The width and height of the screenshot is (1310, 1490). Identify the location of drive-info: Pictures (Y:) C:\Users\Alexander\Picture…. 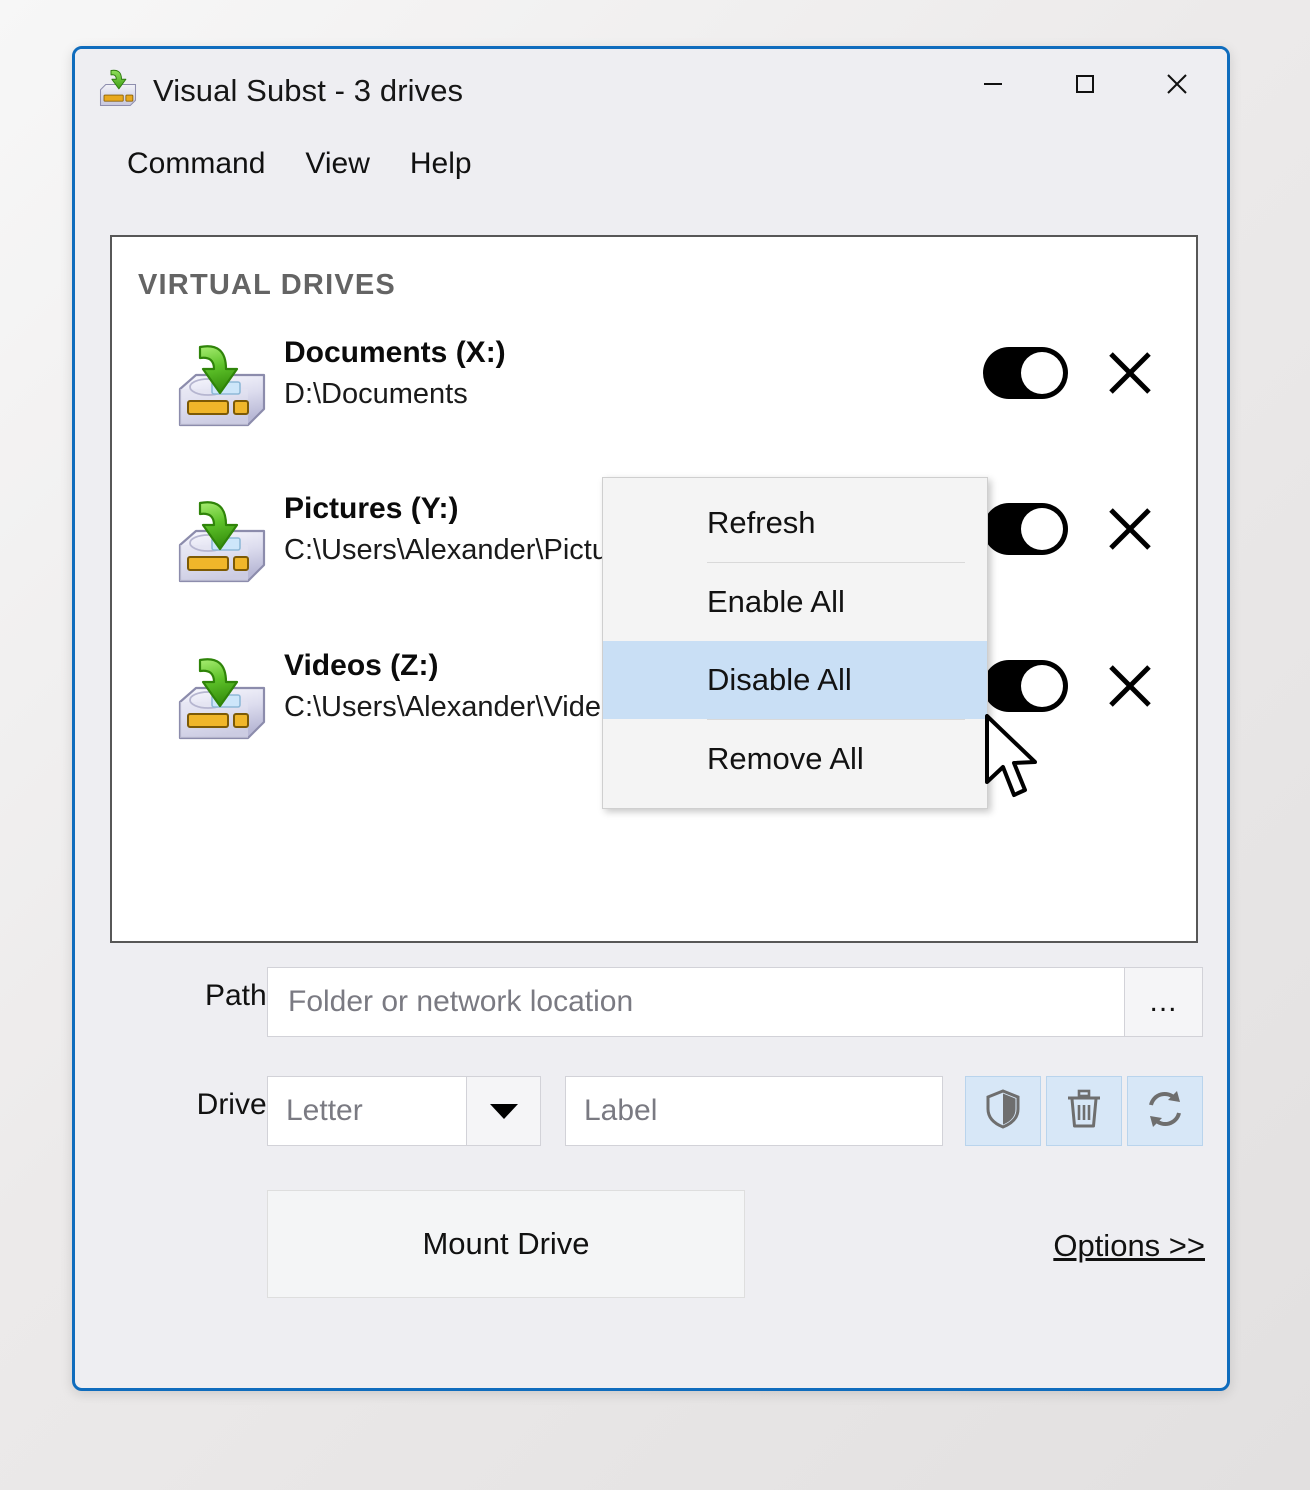
(466, 529).